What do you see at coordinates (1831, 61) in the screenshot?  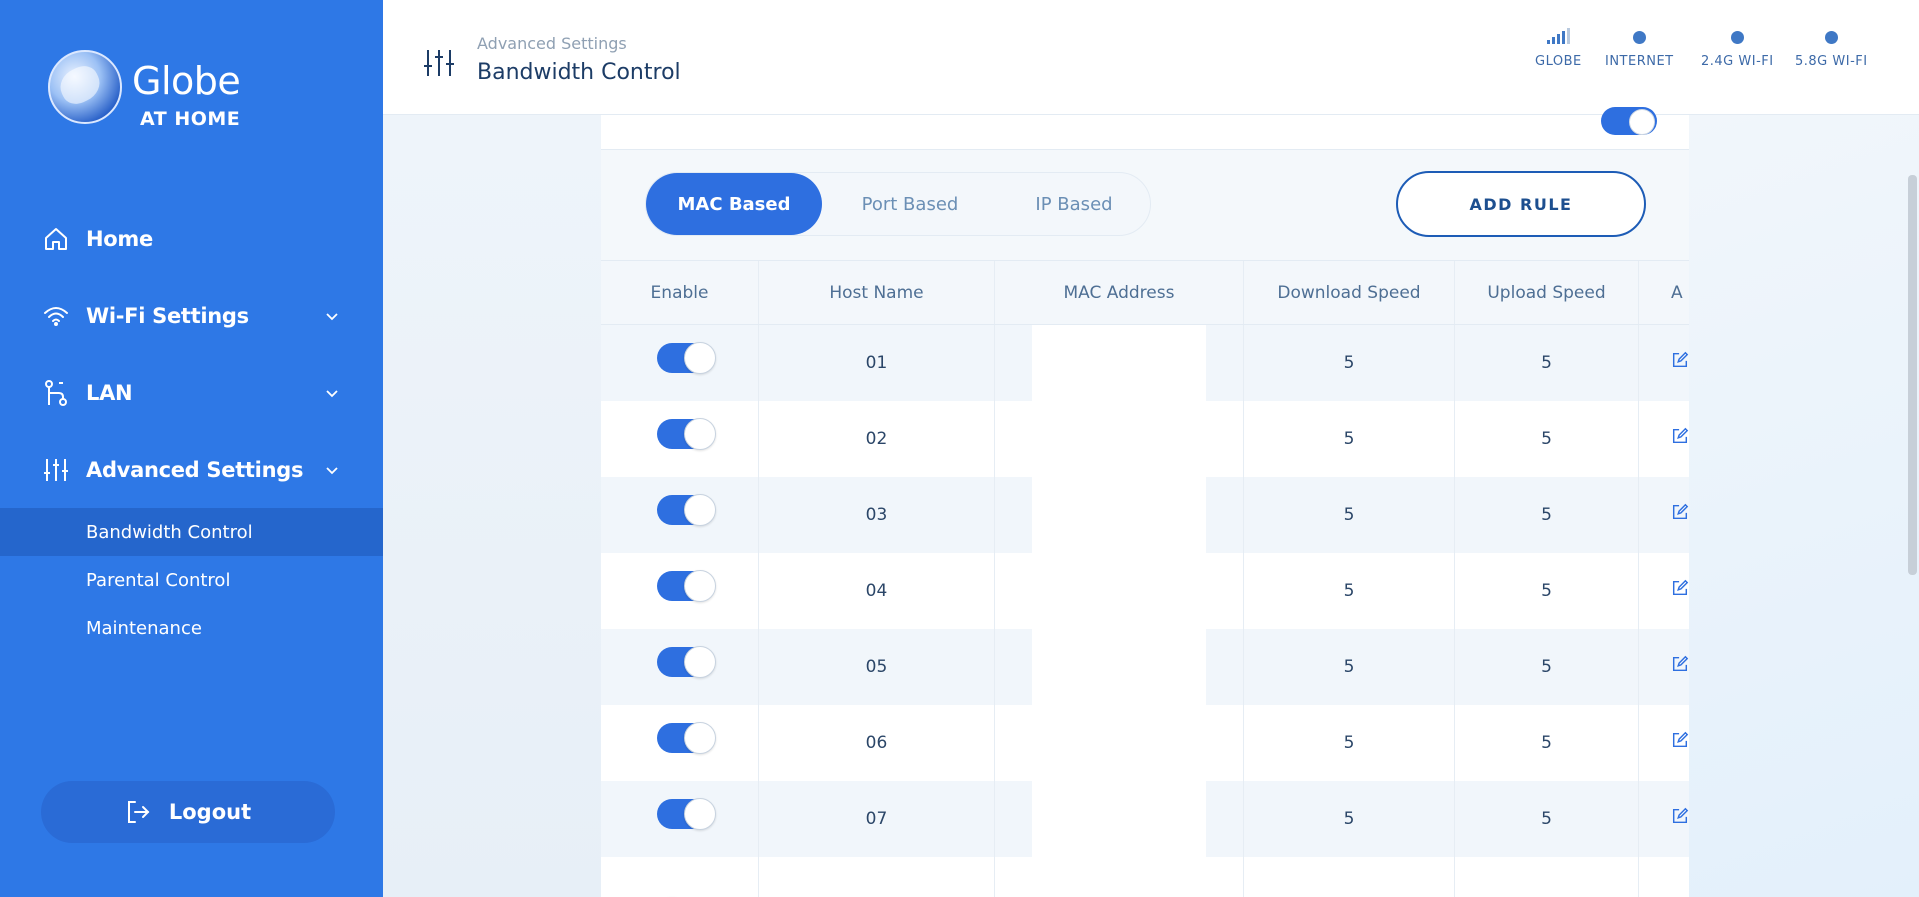 I see `status-label: 5.8G WI-FI` at bounding box center [1831, 61].